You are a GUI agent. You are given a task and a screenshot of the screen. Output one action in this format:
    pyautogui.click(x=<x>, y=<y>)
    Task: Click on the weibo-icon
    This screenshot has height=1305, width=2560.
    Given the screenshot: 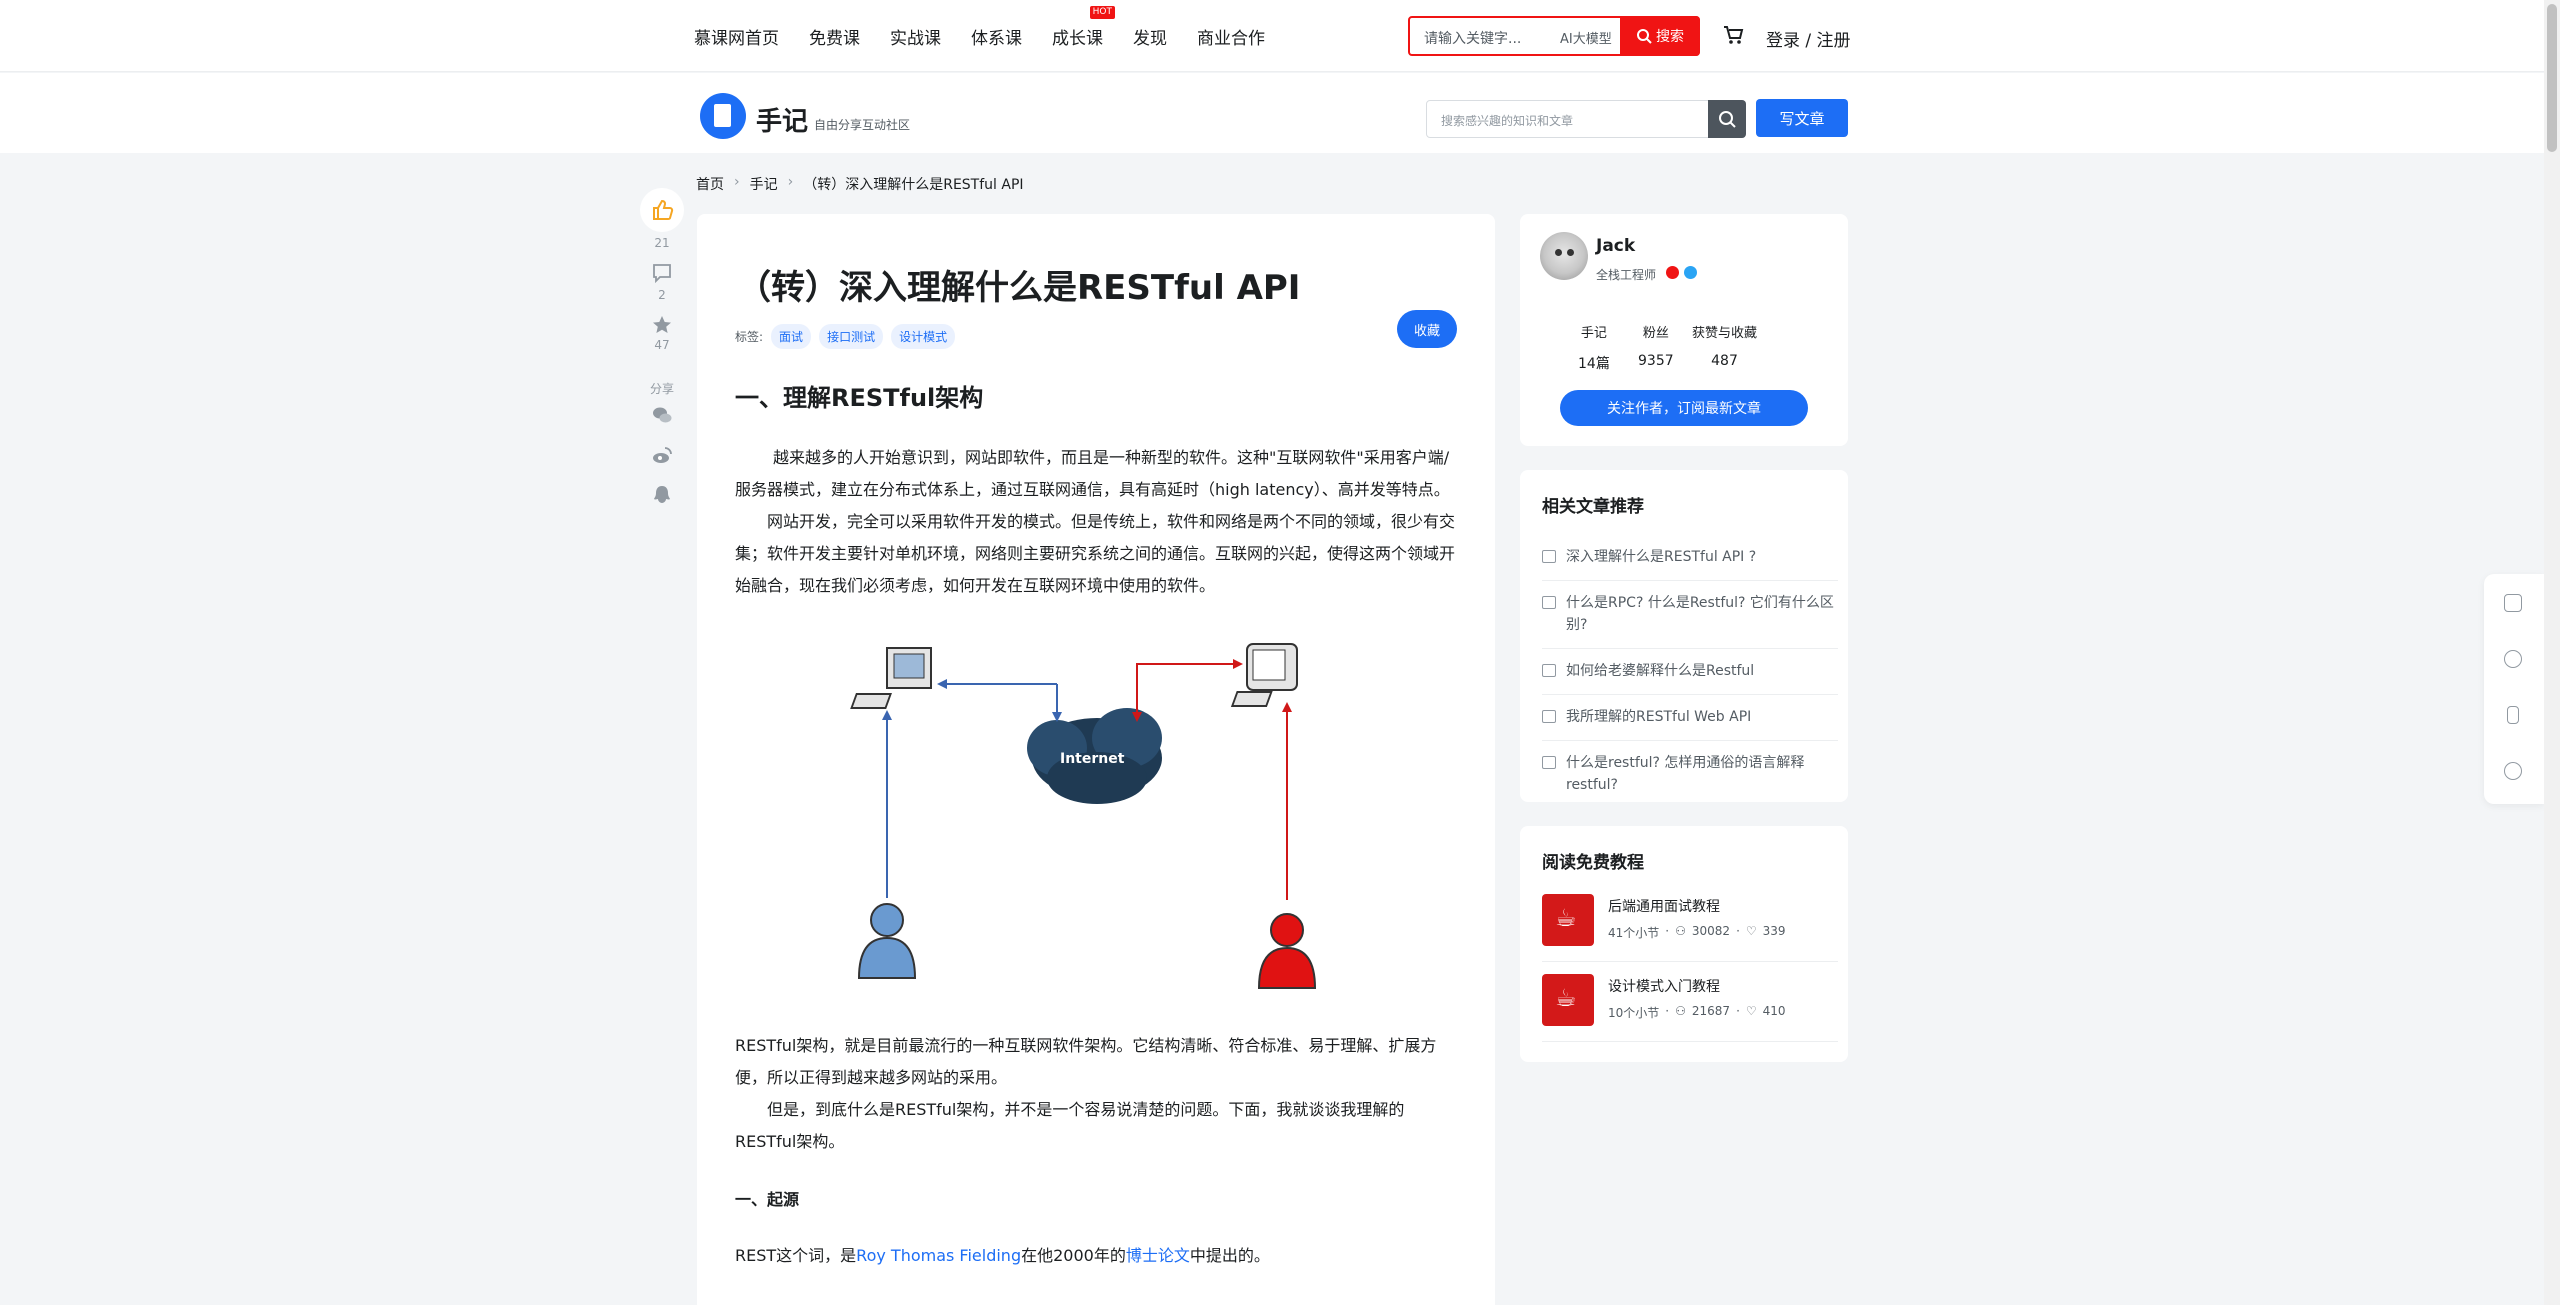 What is the action you would take?
    pyautogui.click(x=662, y=455)
    